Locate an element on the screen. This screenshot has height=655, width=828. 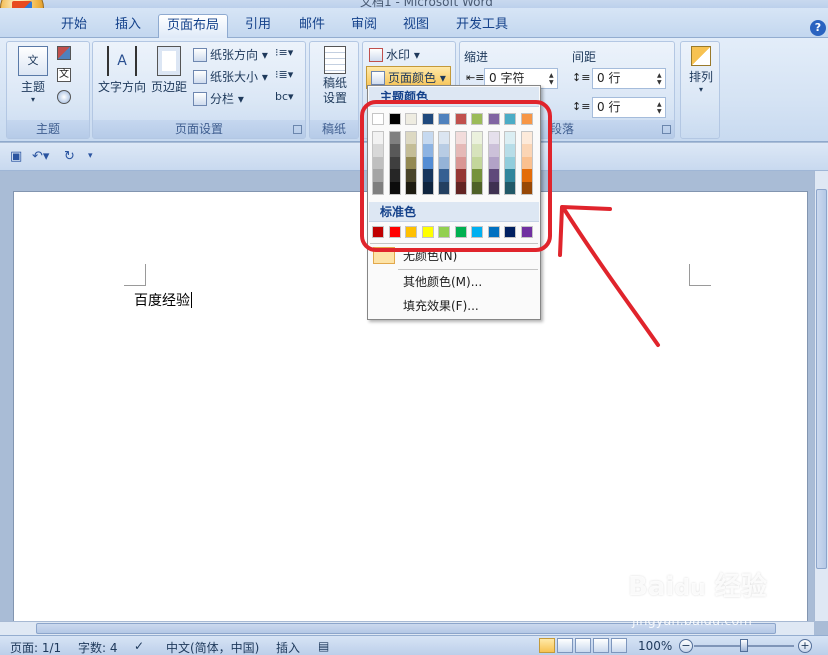
spacing-before-input: 0 行 is located at coordinates (629, 78).